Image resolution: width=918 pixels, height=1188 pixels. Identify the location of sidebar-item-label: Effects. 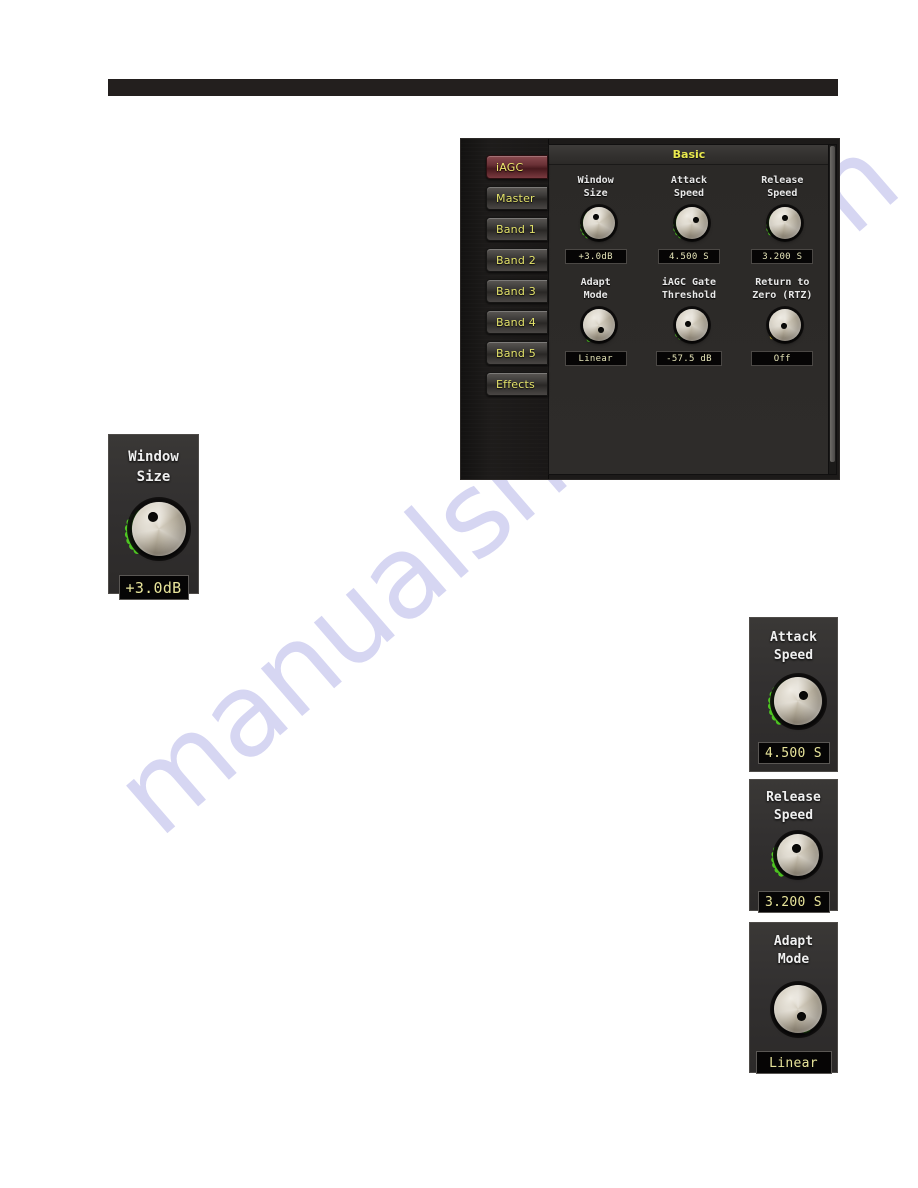
(515, 384).